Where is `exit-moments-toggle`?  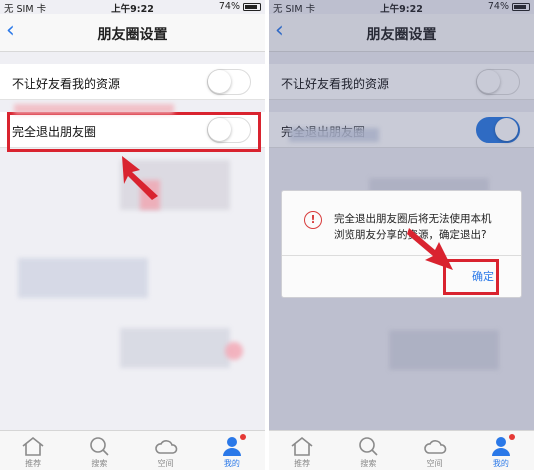
exit-moments-toggle is located at coordinates (498, 130).